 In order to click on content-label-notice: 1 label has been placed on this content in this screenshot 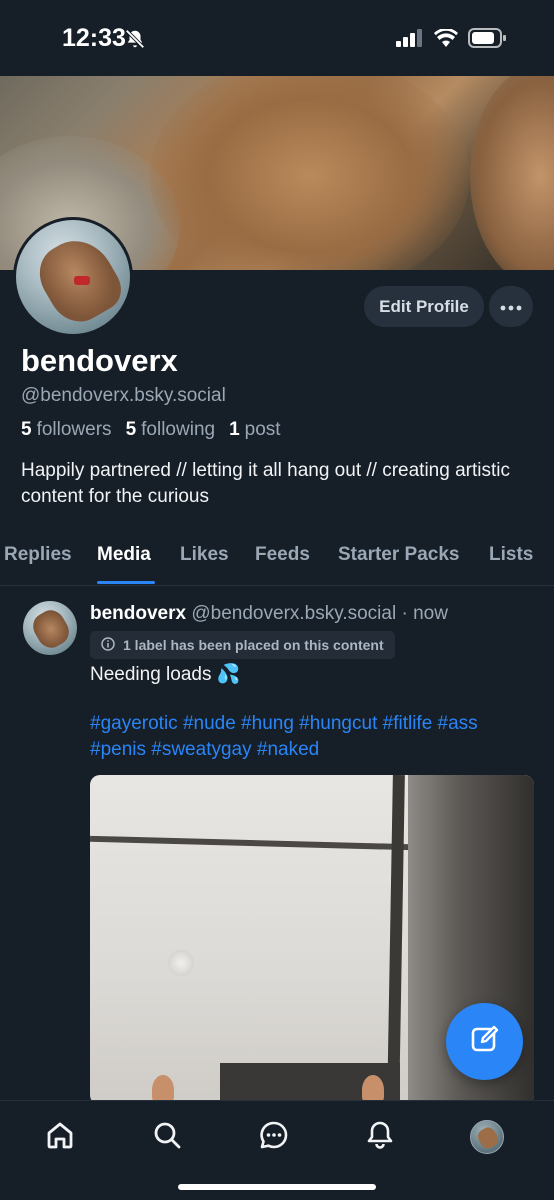, I will do `click(242, 645)`.